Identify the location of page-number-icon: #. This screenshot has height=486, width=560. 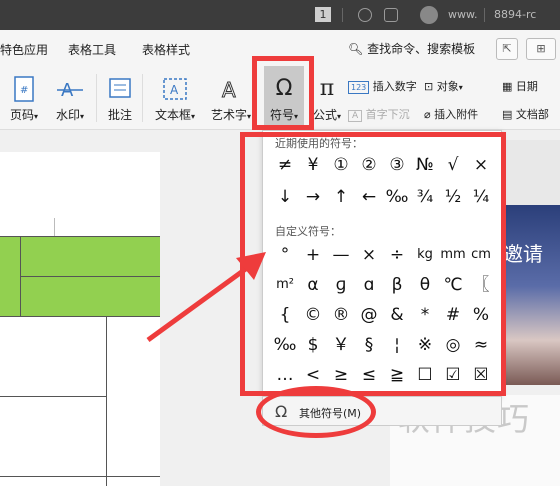
(24, 89).